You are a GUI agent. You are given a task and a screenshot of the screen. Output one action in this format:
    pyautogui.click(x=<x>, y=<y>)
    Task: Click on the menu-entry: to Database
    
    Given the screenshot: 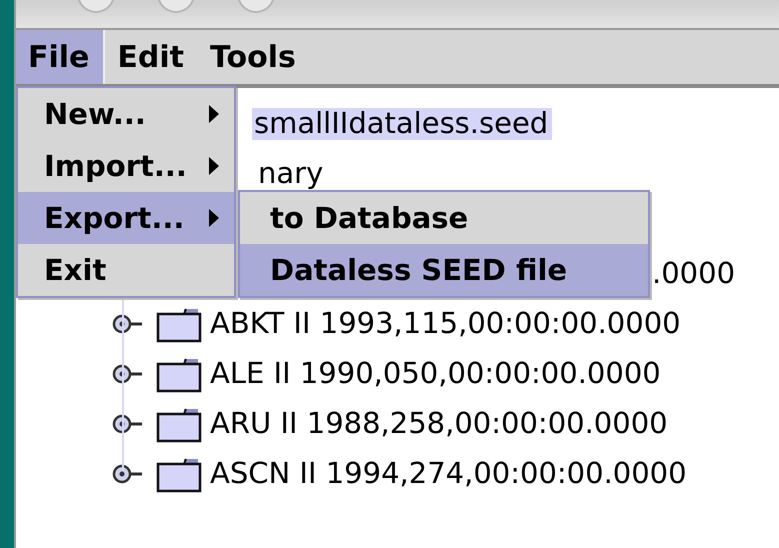 What is the action you would take?
    pyautogui.click(x=444, y=218)
    